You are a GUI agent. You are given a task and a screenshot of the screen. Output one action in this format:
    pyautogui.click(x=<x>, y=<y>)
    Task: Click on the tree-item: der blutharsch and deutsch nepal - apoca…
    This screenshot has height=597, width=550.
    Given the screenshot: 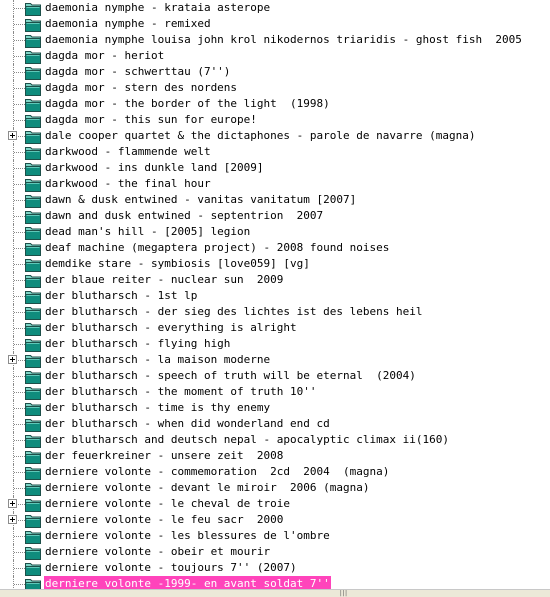 What is the action you would take?
    pyautogui.click(x=275, y=440)
    